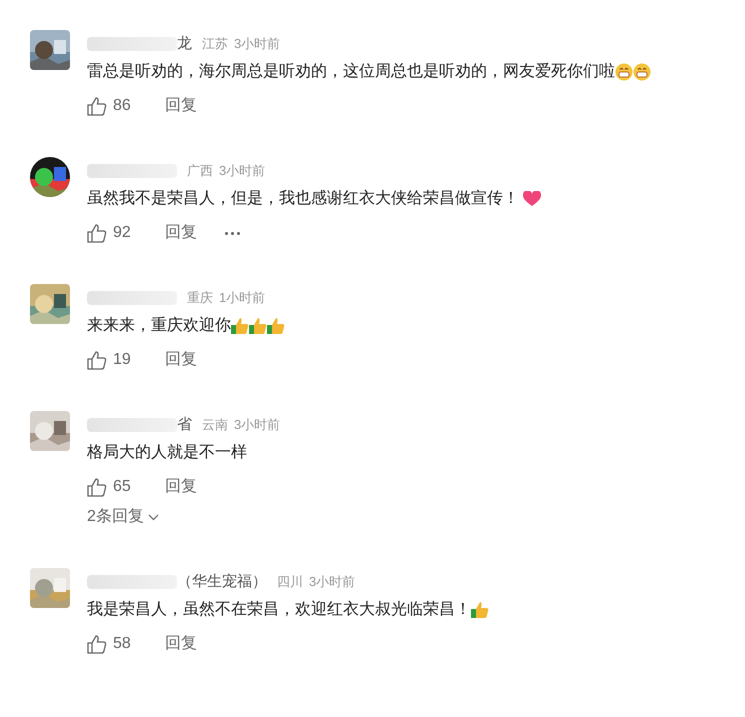 Image resolution: width=745 pixels, height=717 pixels. I want to click on comment-text: 虽然我不是荣昌人，但是，我也感谢红衣大侠给荣昌做宣传！, so click(303, 198).